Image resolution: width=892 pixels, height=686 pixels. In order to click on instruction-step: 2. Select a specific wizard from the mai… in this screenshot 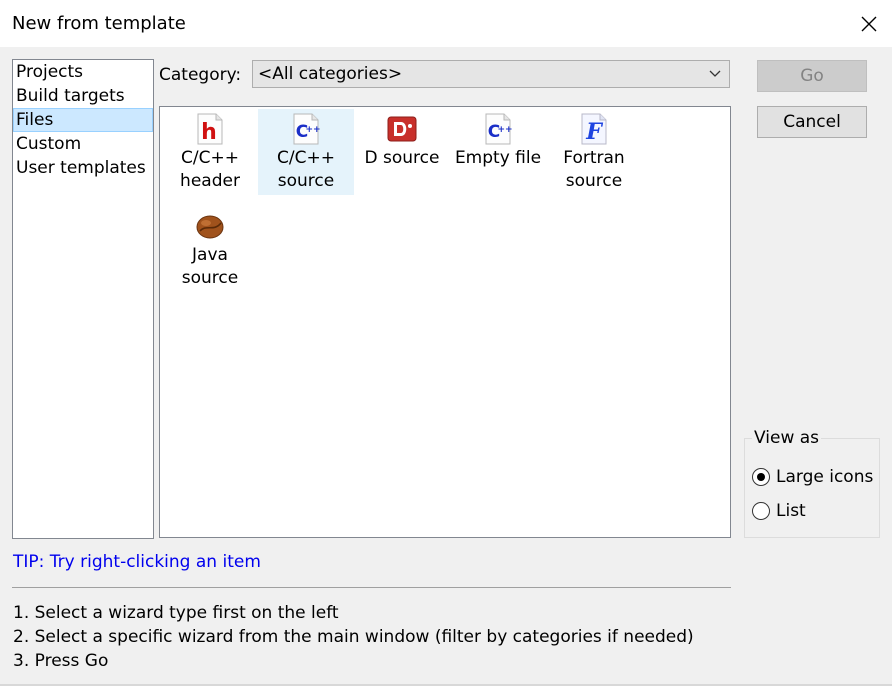, I will do `click(353, 637)`.